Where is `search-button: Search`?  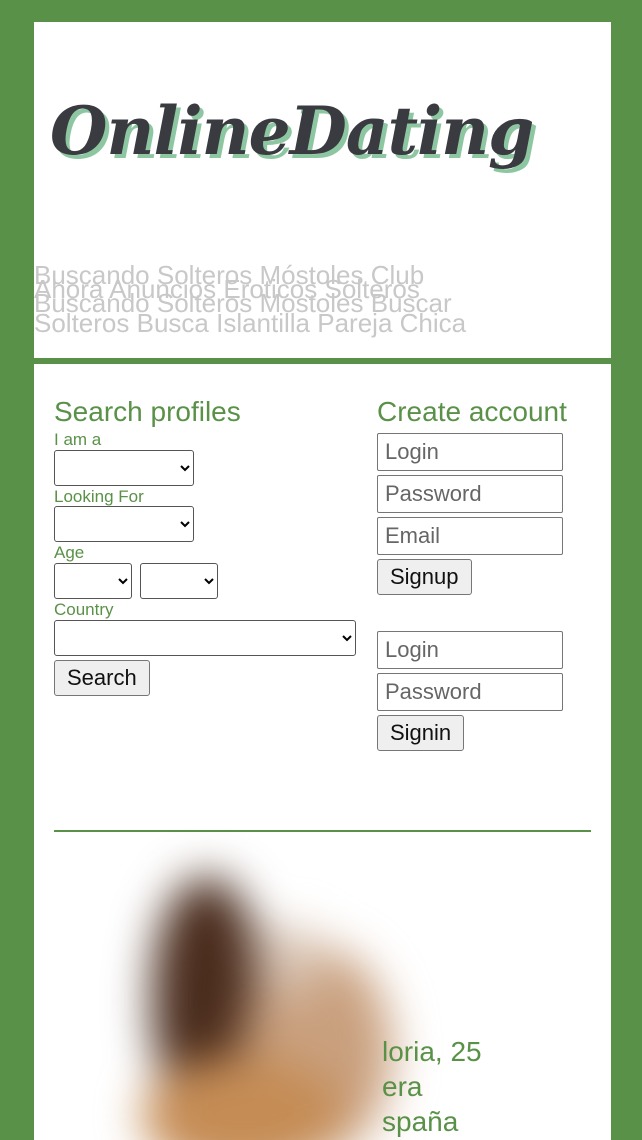
search-button: Search is located at coordinates (102, 677).